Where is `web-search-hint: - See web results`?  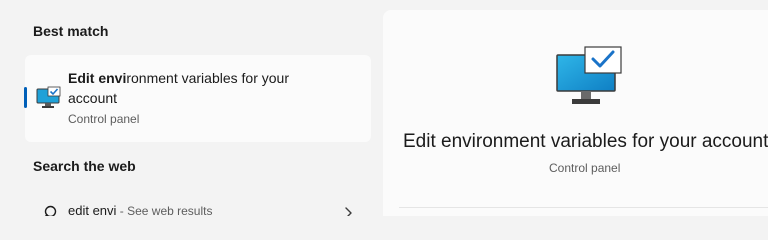 web-search-hint: - See web results is located at coordinates (164, 210).